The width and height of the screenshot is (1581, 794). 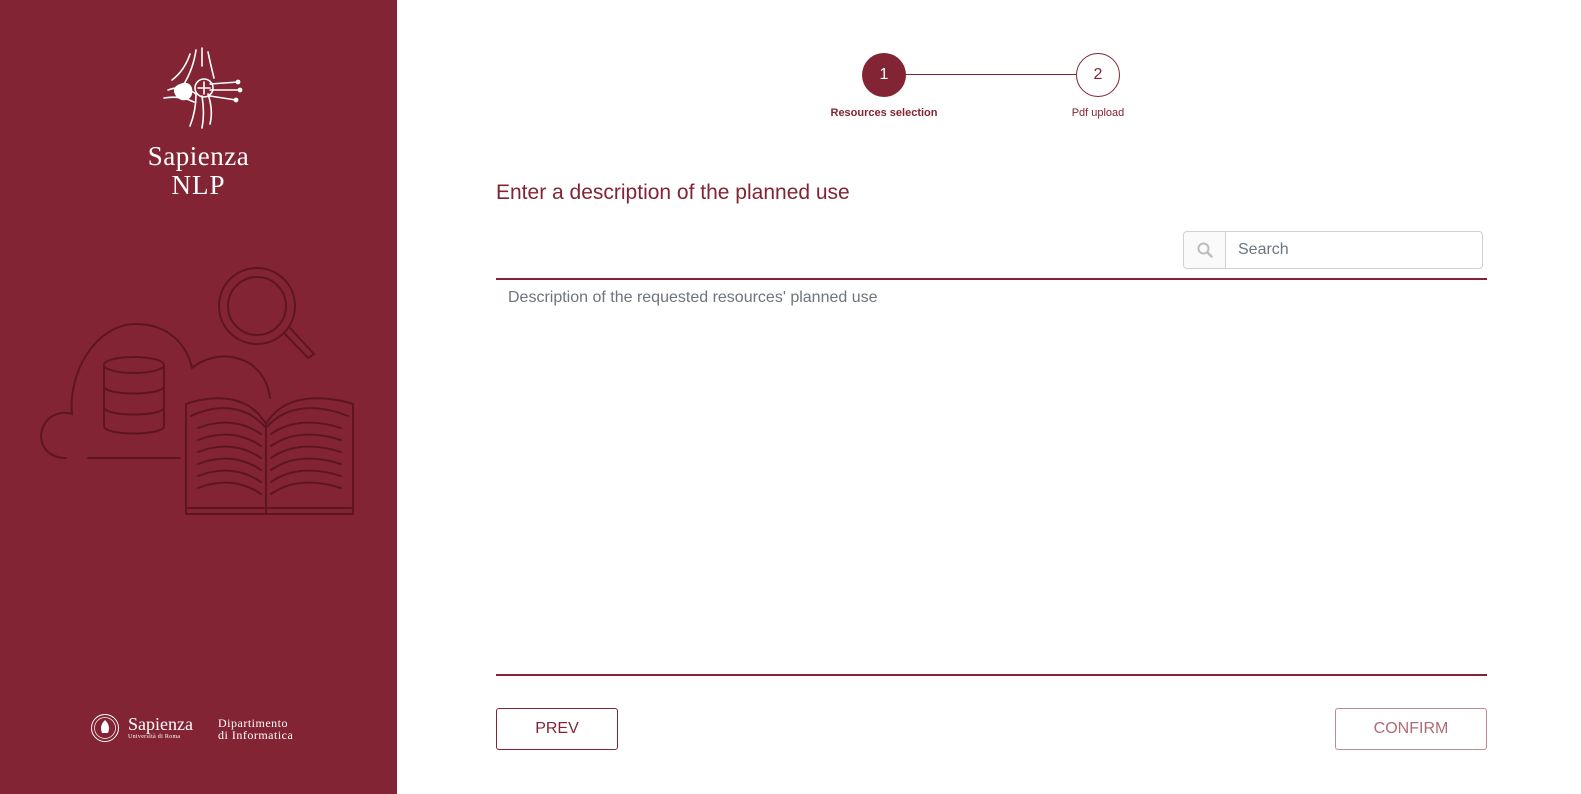 I want to click on sapienza-seal-icon, so click(x=105, y=728).